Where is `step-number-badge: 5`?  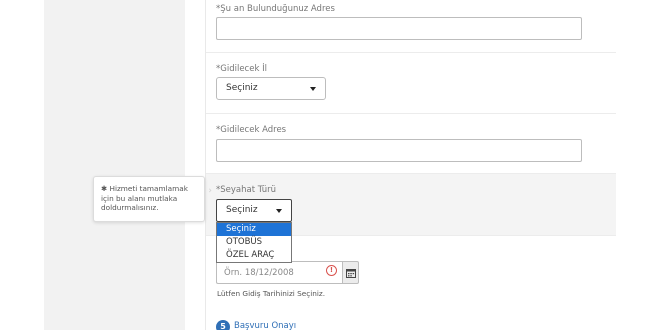
step-number-badge: 5 is located at coordinates (223, 325).